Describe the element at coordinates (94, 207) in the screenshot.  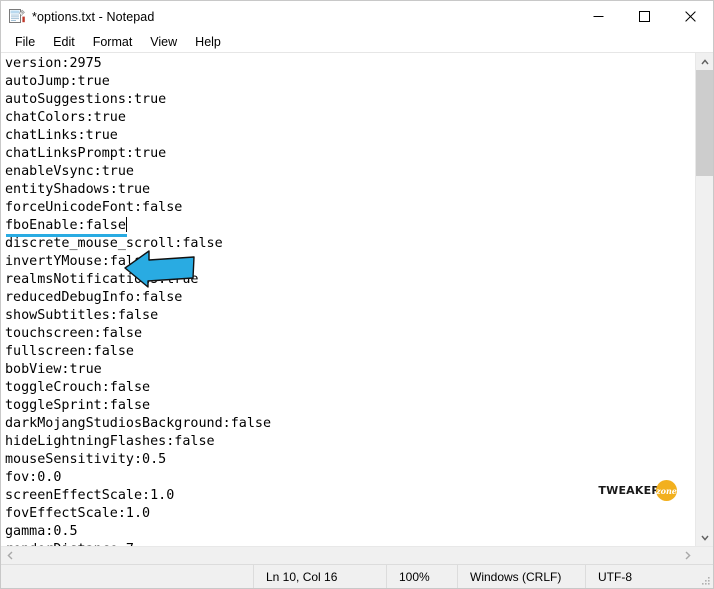
I see `editor-line-text: forceUnicodeFont:false` at that location.